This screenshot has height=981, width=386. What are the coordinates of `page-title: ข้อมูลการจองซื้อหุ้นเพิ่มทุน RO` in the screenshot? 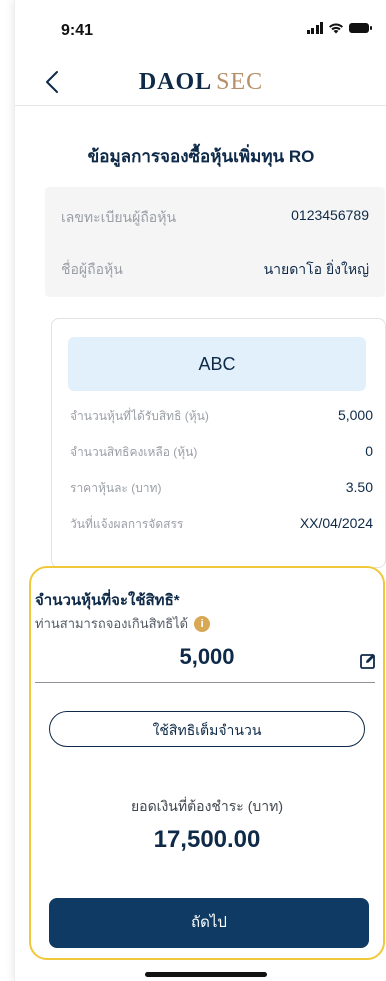 It's located at (201, 156).